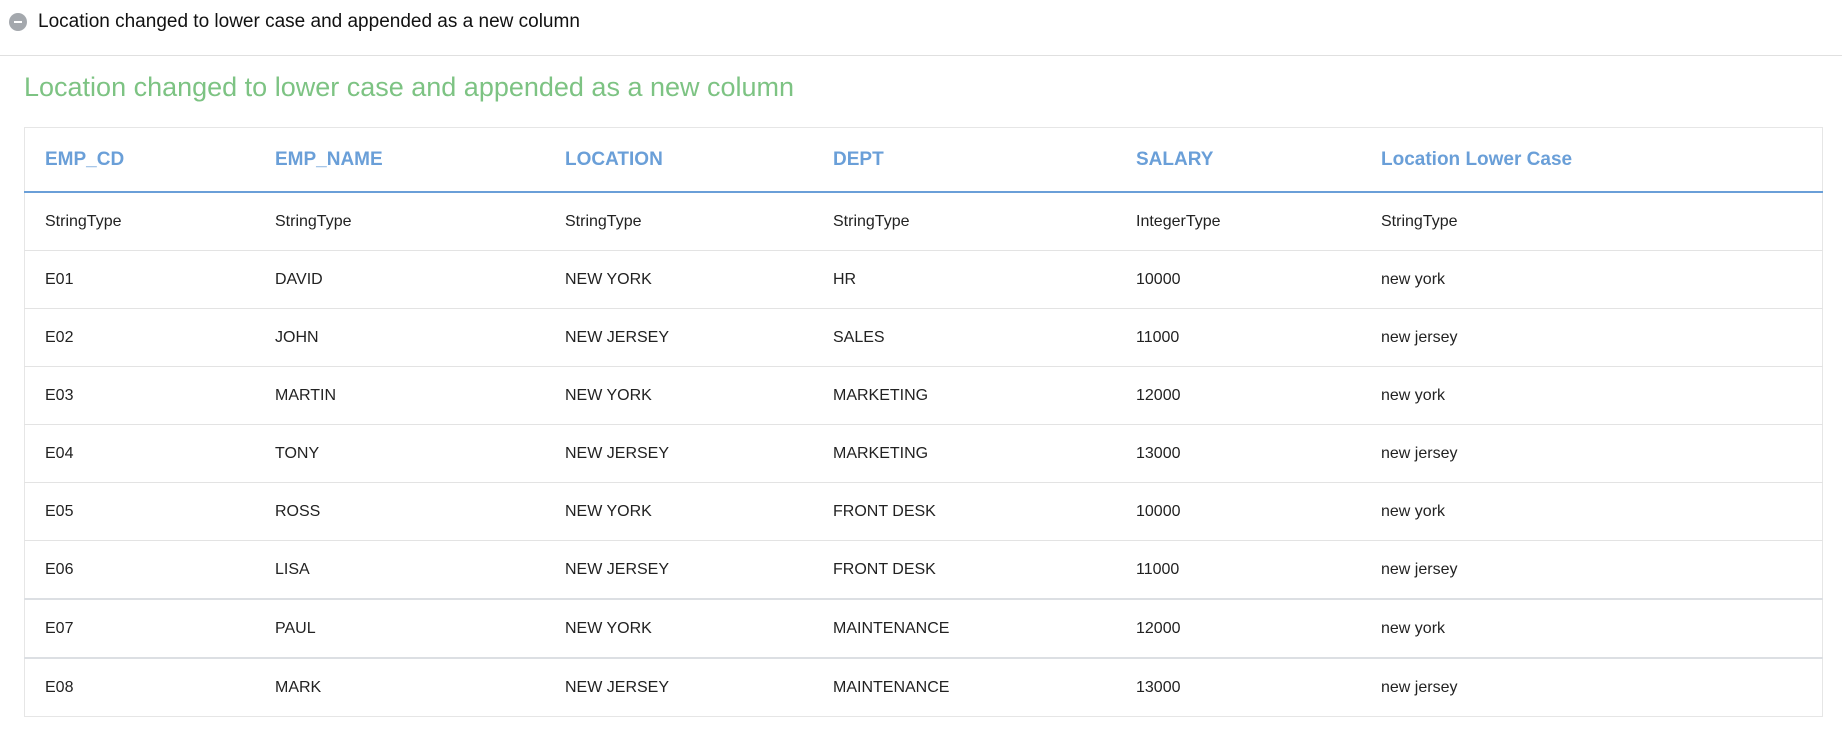  Describe the element at coordinates (400, 337) in the screenshot. I see `table-cell: JOHN` at that location.